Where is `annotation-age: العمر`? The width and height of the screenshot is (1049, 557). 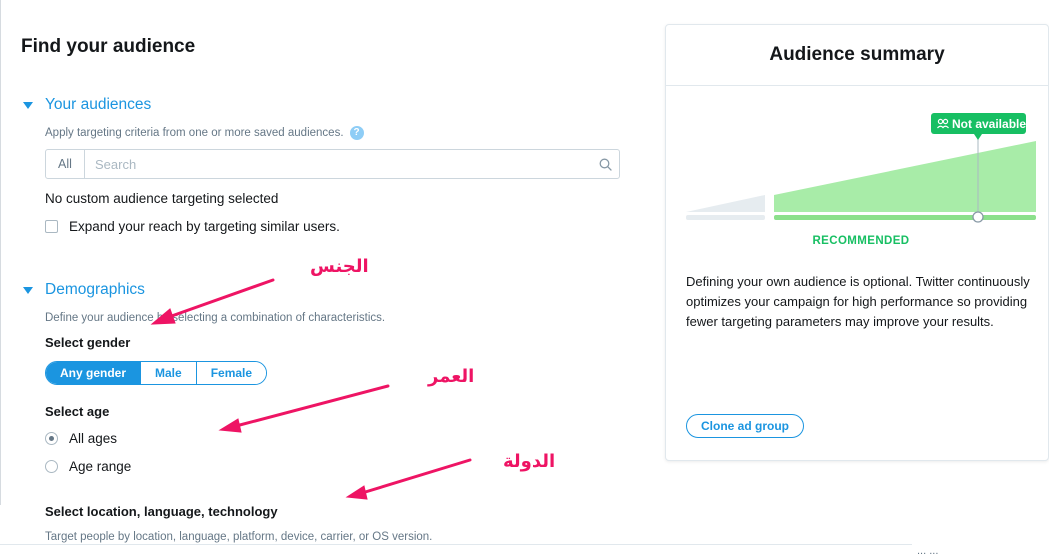
annotation-age: العمر is located at coordinates (451, 376).